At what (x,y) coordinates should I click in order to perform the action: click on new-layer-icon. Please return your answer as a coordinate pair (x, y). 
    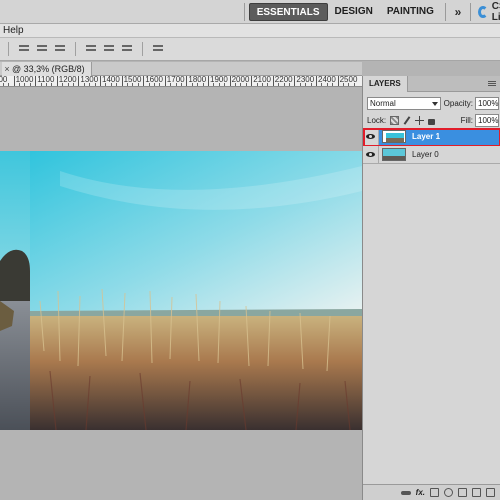
    Looking at the image, I should click on (476, 492).